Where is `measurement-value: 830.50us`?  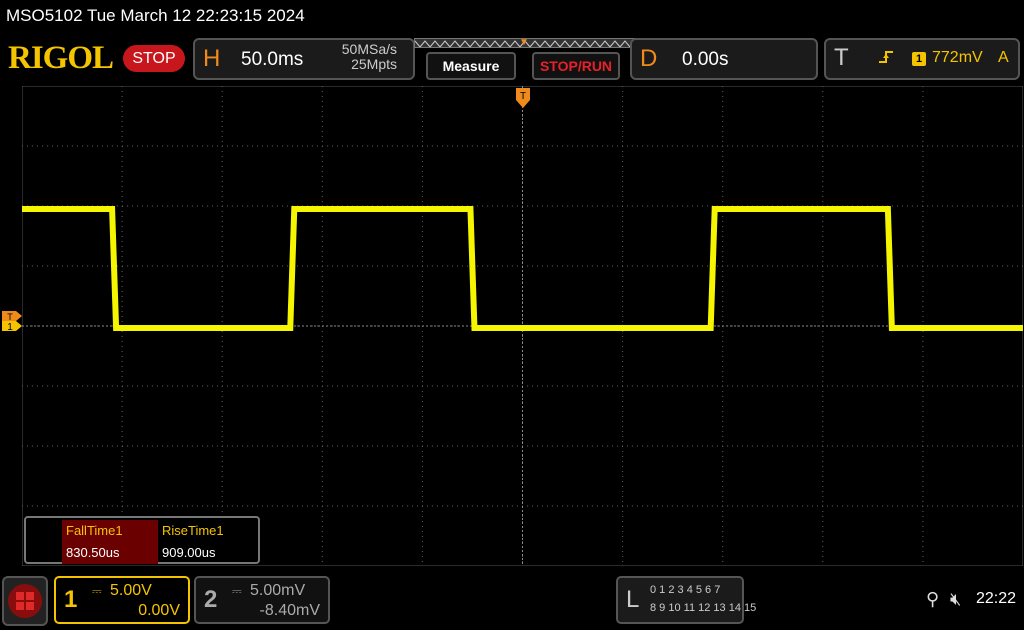 measurement-value: 830.50us is located at coordinates (110, 553).